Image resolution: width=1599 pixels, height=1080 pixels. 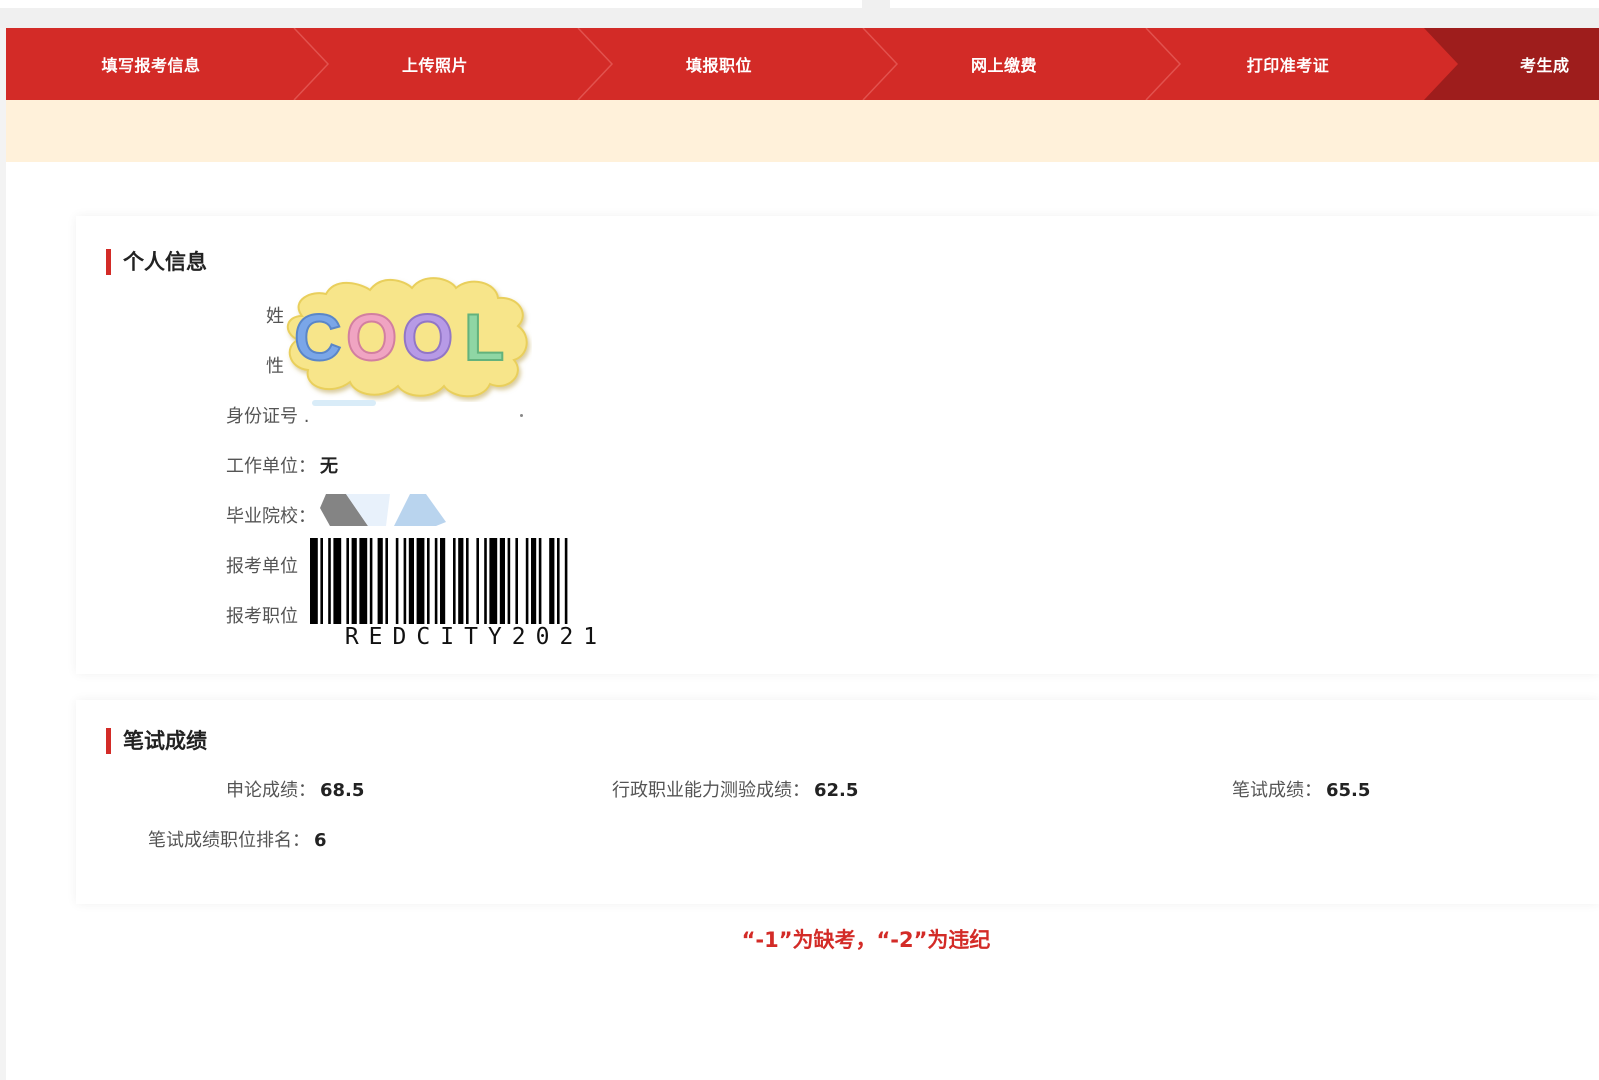 I want to click on step-online-payment: 网上缴费, so click(x=1004, y=64).